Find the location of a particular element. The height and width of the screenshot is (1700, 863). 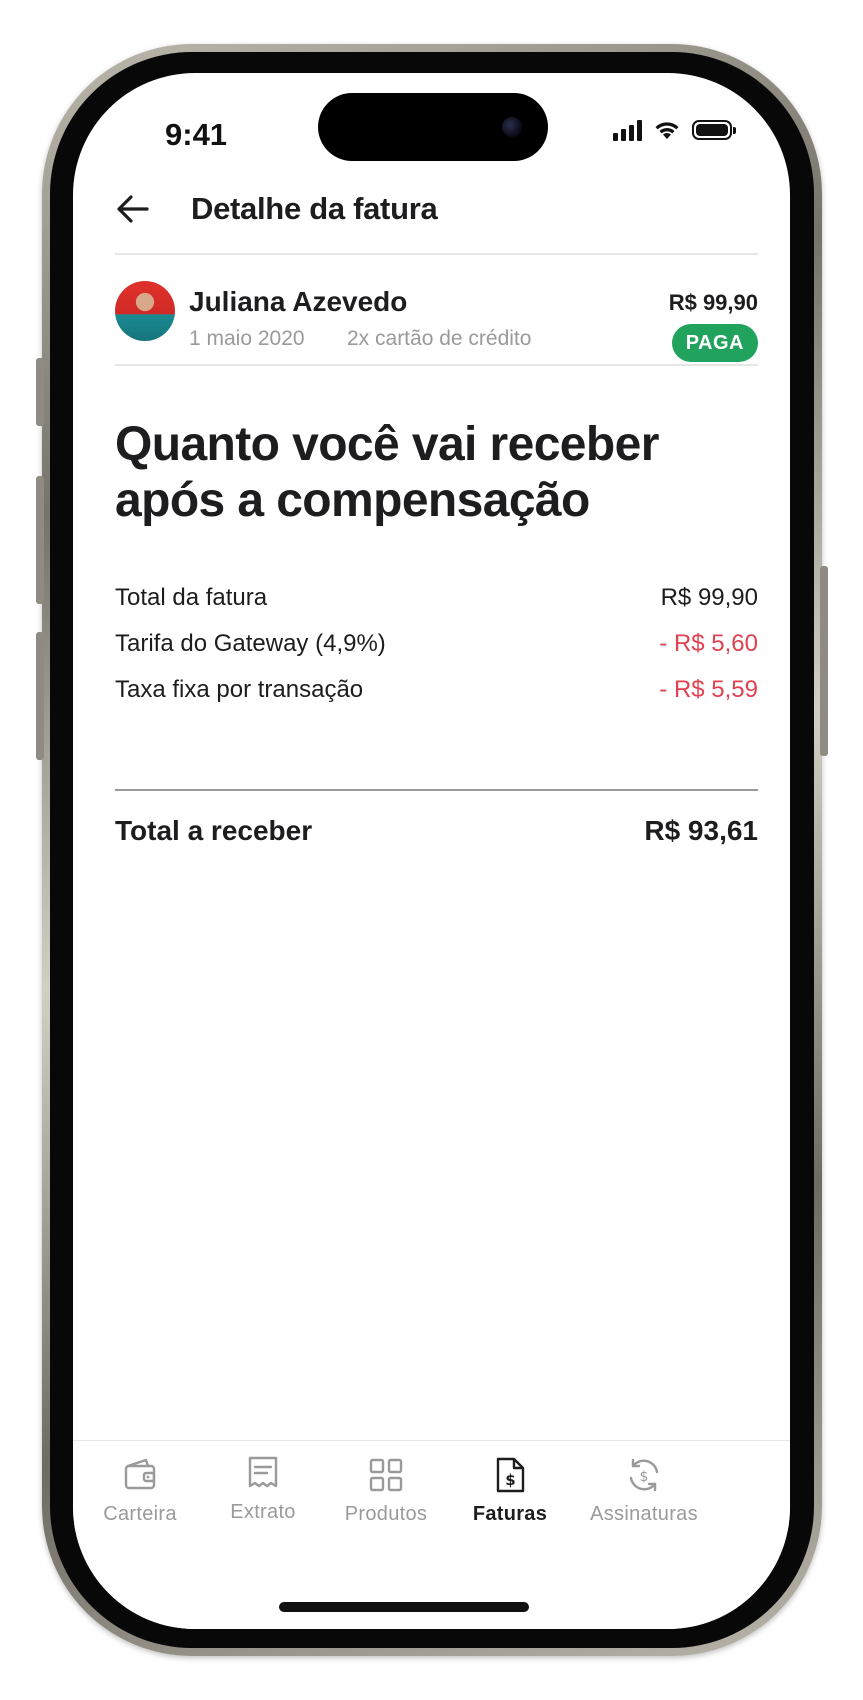

dynamic-island is located at coordinates (433, 127).